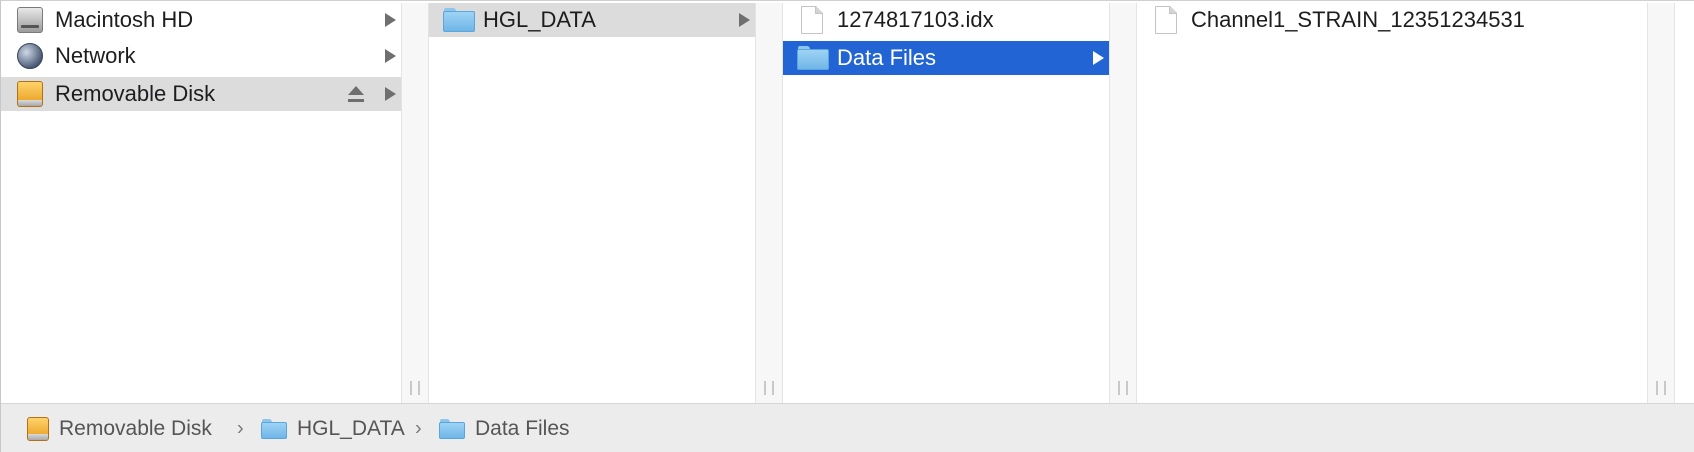 The image size is (1694, 452). What do you see at coordinates (30, 20) in the screenshot?
I see `internal-disk-icon` at bounding box center [30, 20].